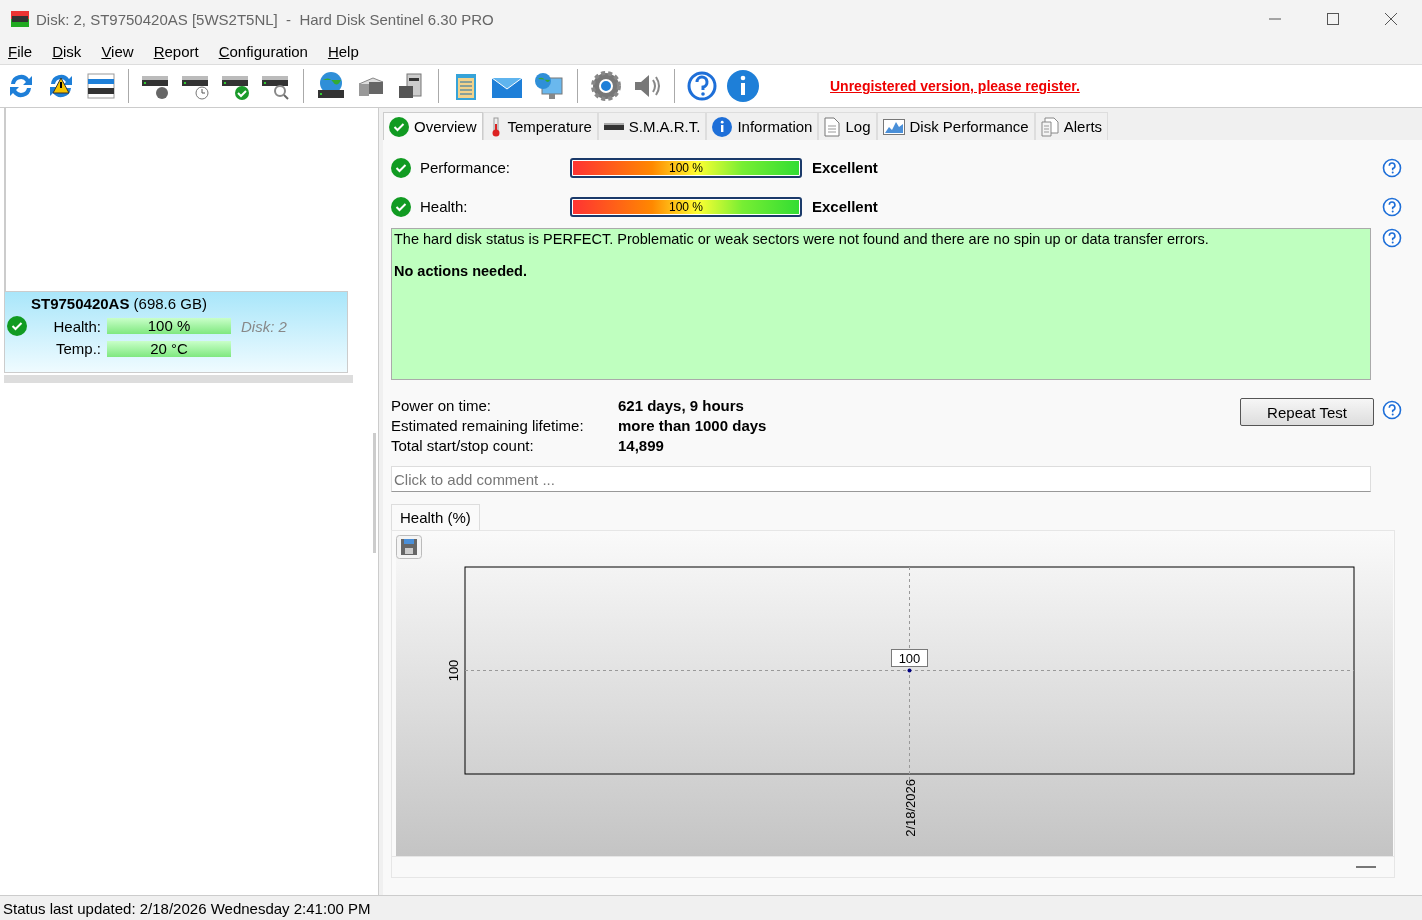  What do you see at coordinates (692, 426) in the screenshot?
I see `fact-value: more than 1000 days` at bounding box center [692, 426].